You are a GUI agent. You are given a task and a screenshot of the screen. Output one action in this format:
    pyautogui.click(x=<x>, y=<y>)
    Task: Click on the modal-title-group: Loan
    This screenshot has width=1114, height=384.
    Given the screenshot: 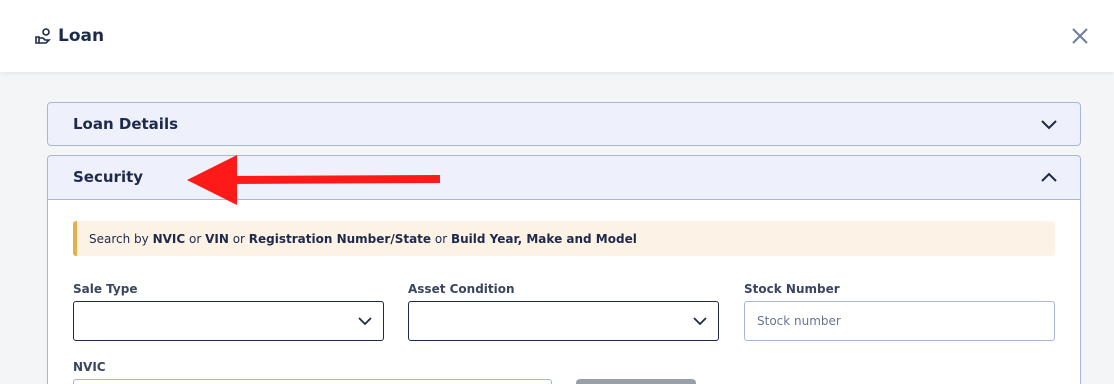 What is the action you would take?
    pyautogui.click(x=69, y=36)
    